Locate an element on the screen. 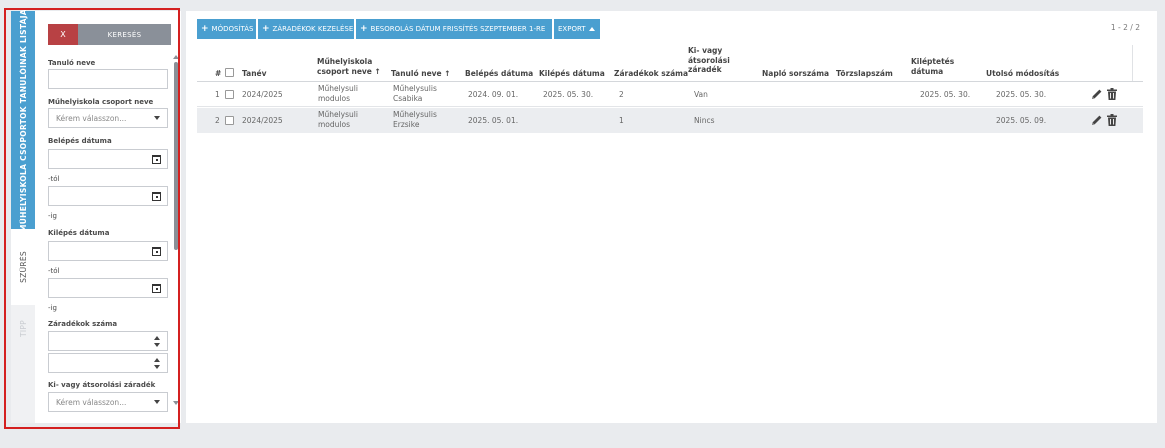 This screenshot has height=448, width=1165. row-modified: 2025. 05. 09. is located at coordinates (1021, 120).